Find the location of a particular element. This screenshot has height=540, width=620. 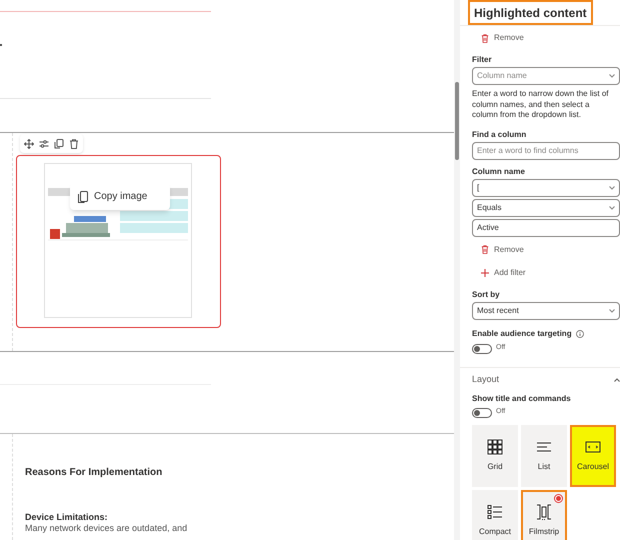

layout-option: Carousel is located at coordinates (593, 455).